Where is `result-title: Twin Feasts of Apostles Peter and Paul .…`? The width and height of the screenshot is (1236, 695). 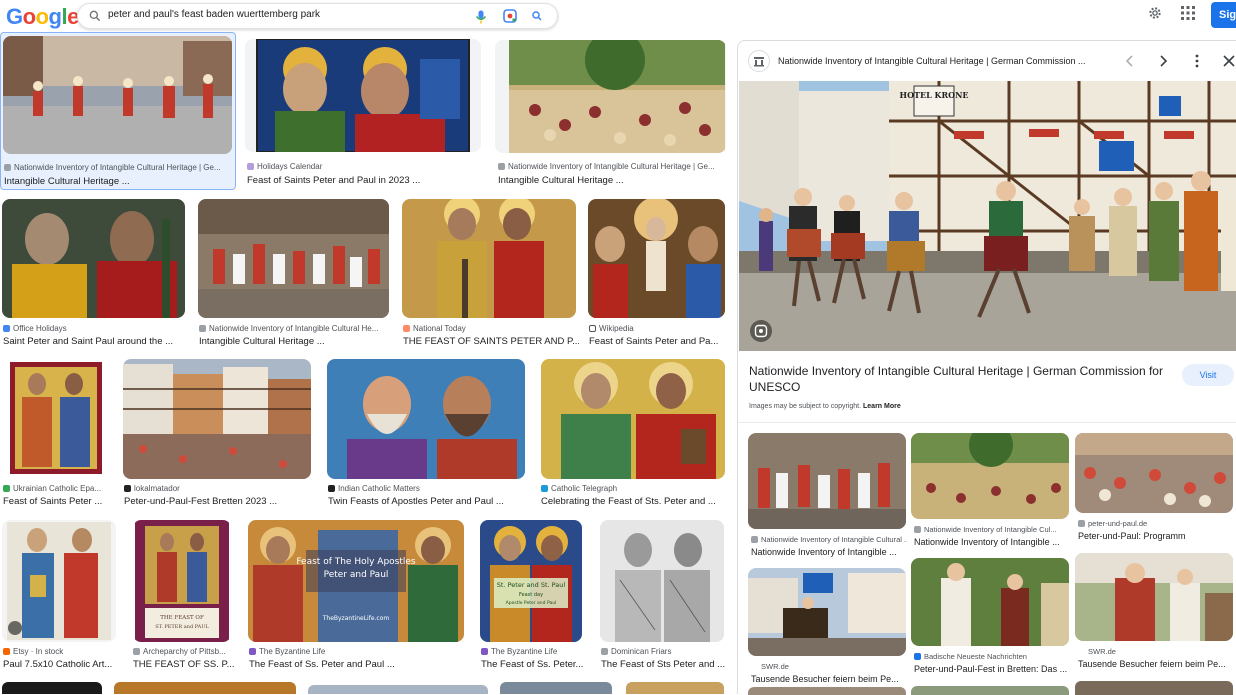
result-title: Twin Feasts of Apostles Peter and Paul .… is located at coordinates (428, 501).